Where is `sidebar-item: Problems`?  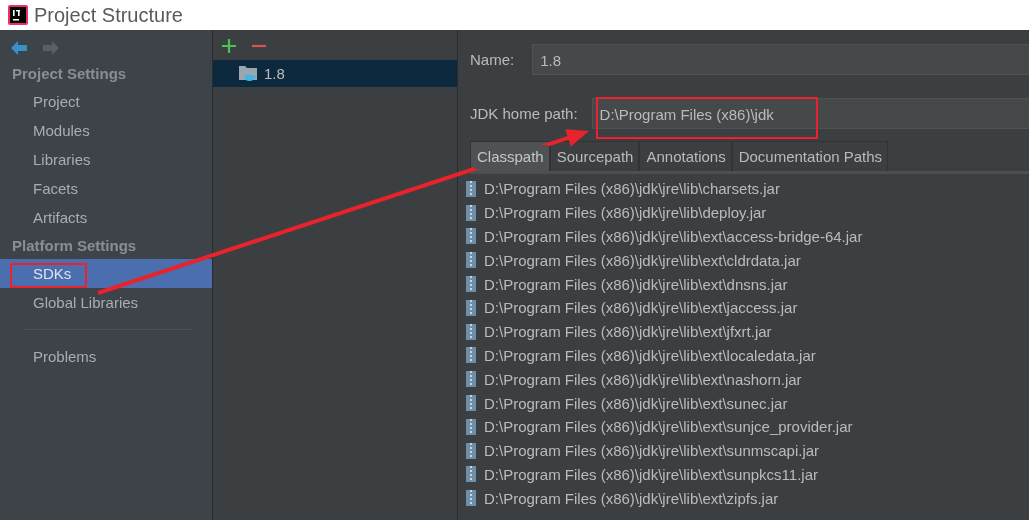
sidebar-item: Problems is located at coordinates (106, 356).